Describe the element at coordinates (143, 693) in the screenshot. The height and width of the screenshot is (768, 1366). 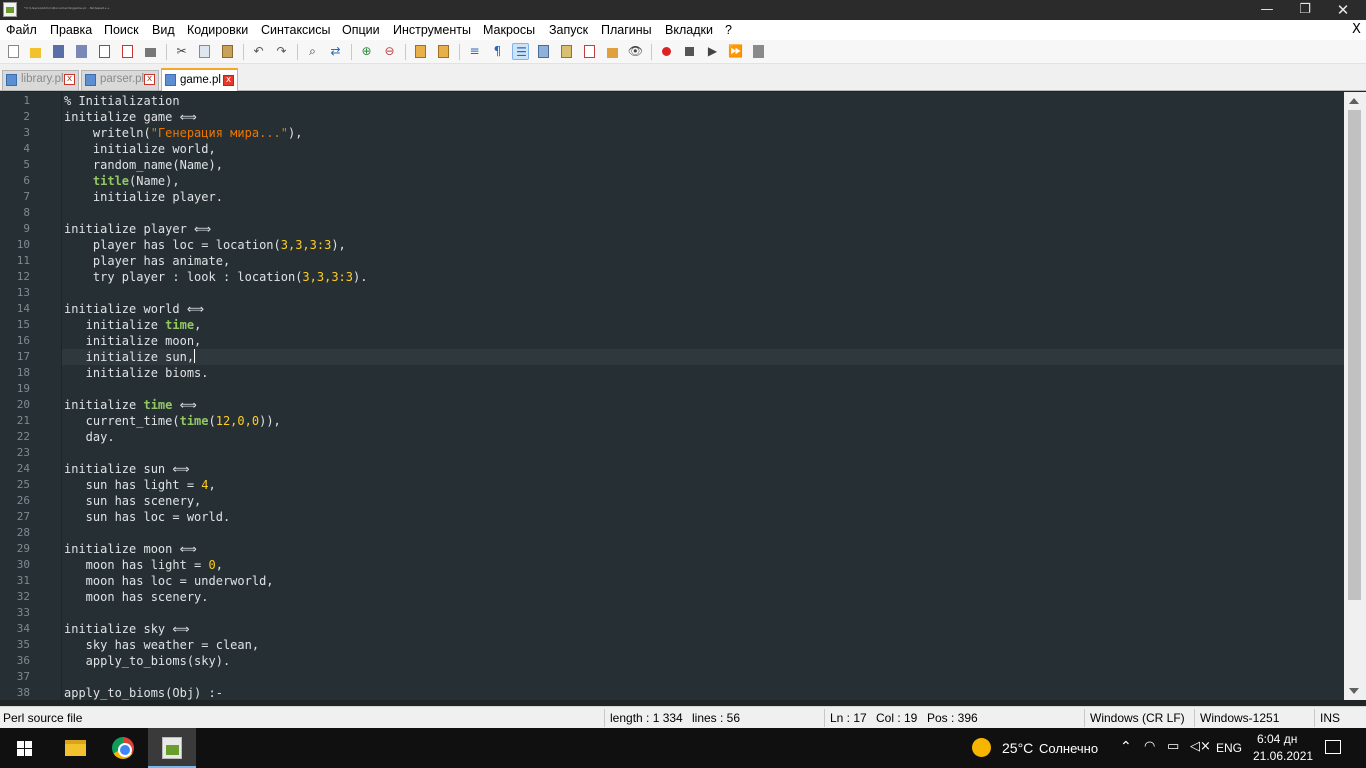
I see `code-line: apply_to_bioms(Obj) :-` at that location.